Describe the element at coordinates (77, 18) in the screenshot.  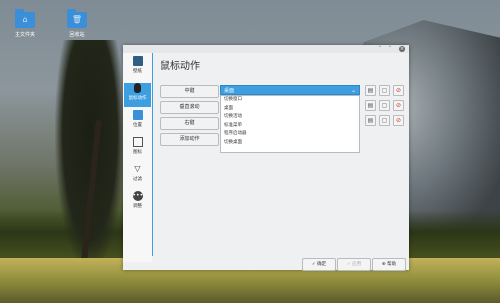
I see `trash-icon: 🗑` at that location.